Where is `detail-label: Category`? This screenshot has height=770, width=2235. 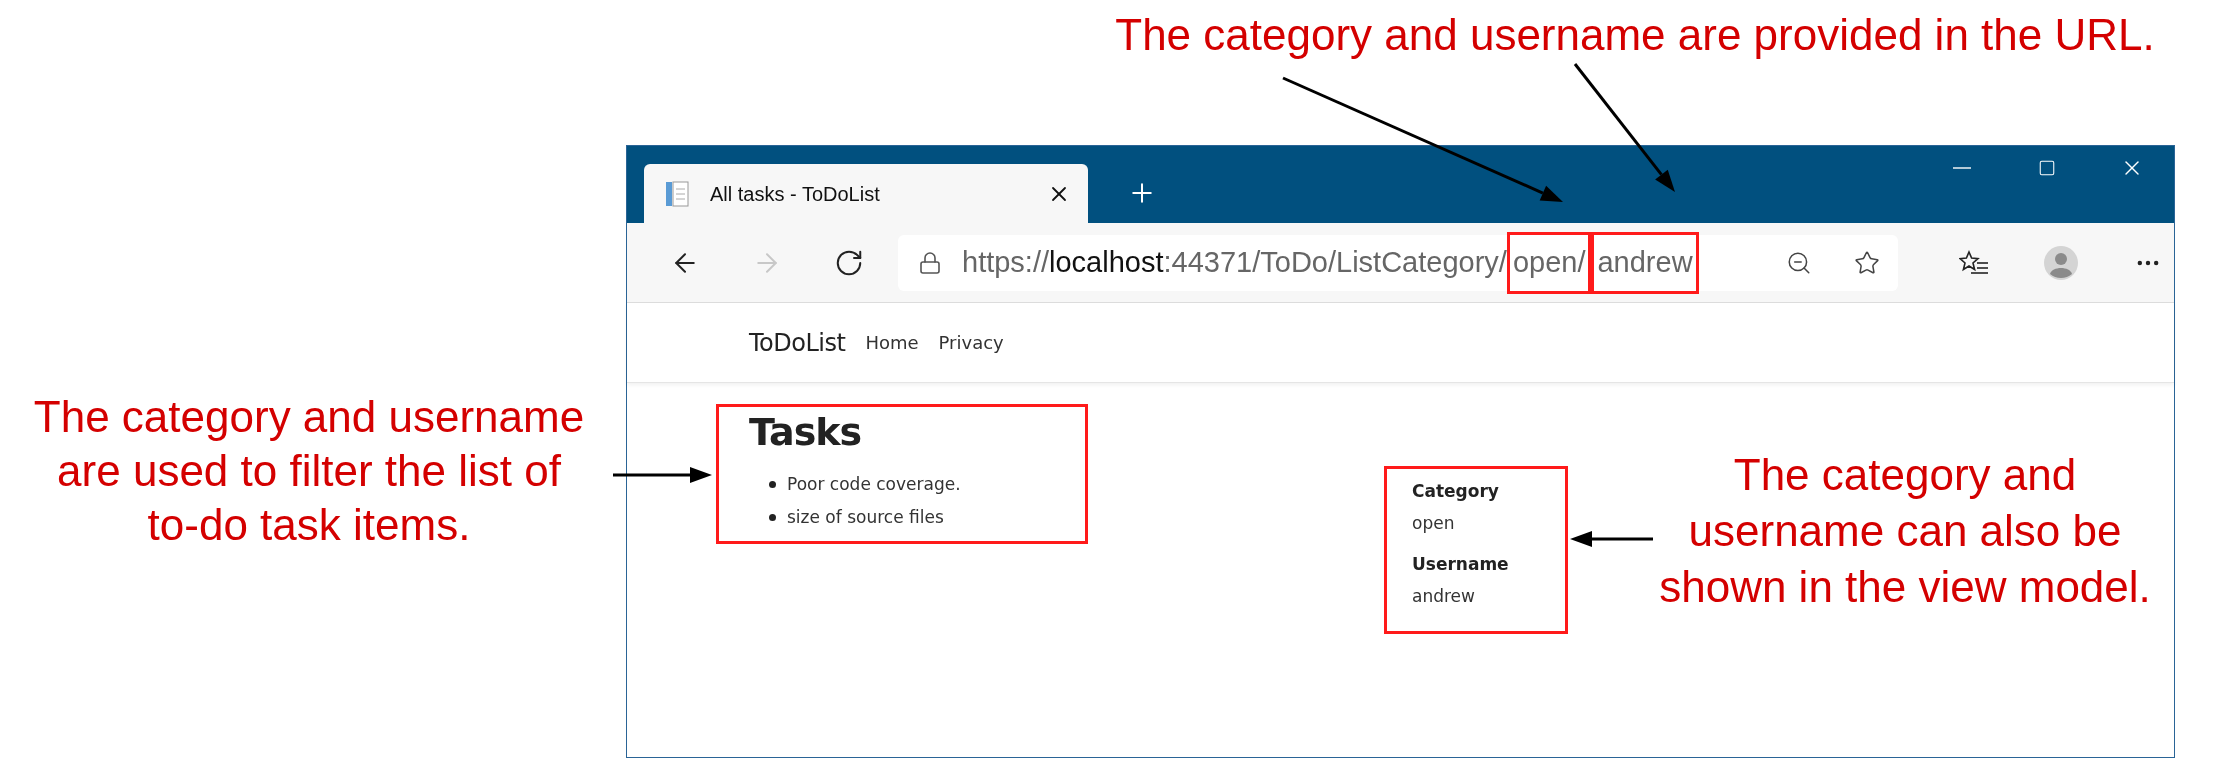
detail-label: Category is located at coordinates (1456, 491).